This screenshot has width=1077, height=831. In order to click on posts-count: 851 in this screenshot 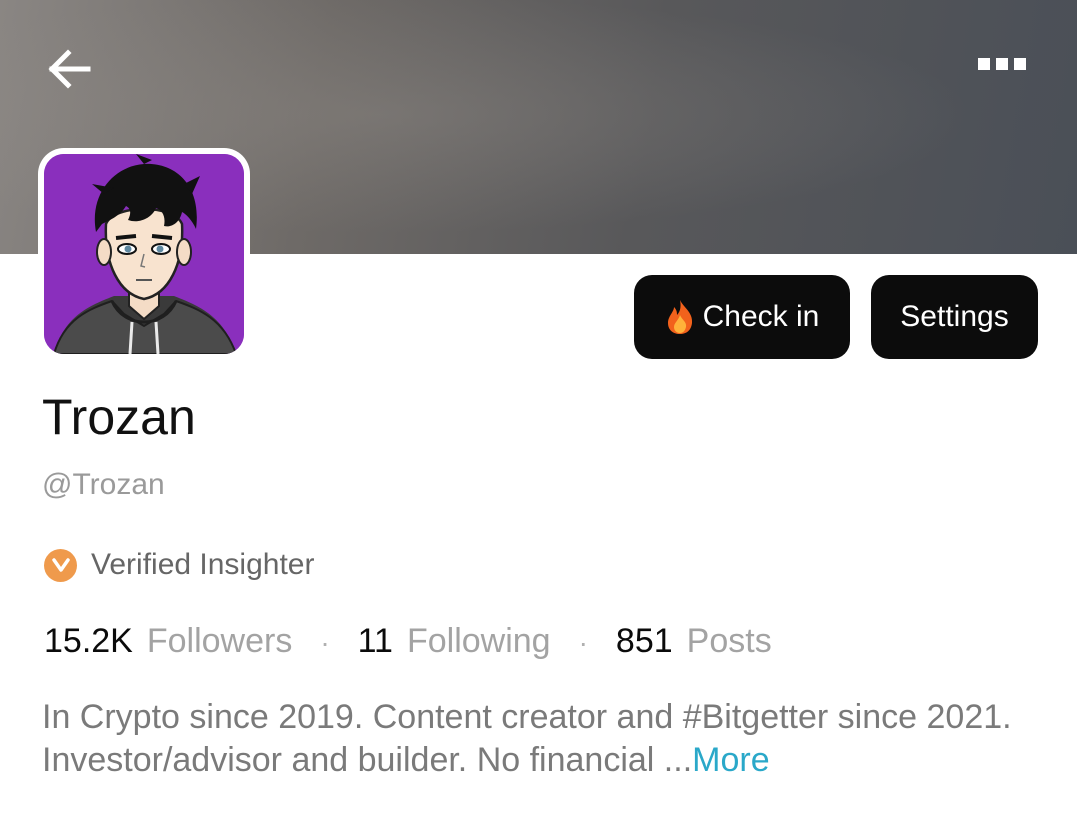, I will do `click(644, 641)`.